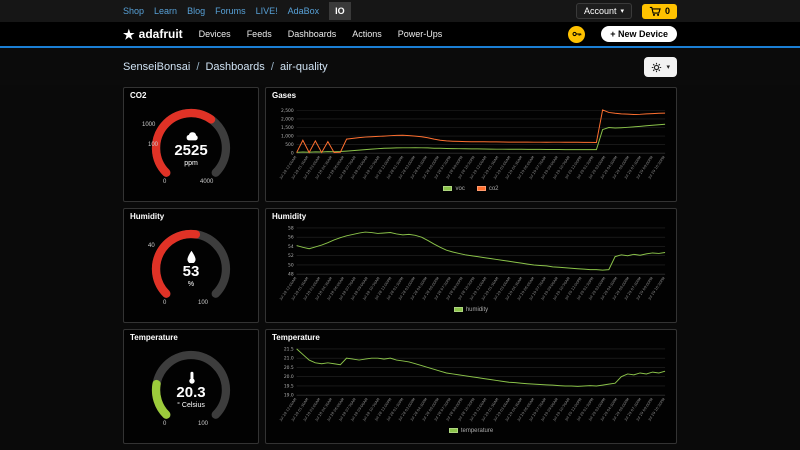  I want to click on topbar-link-learn: Learn, so click(165, 11).